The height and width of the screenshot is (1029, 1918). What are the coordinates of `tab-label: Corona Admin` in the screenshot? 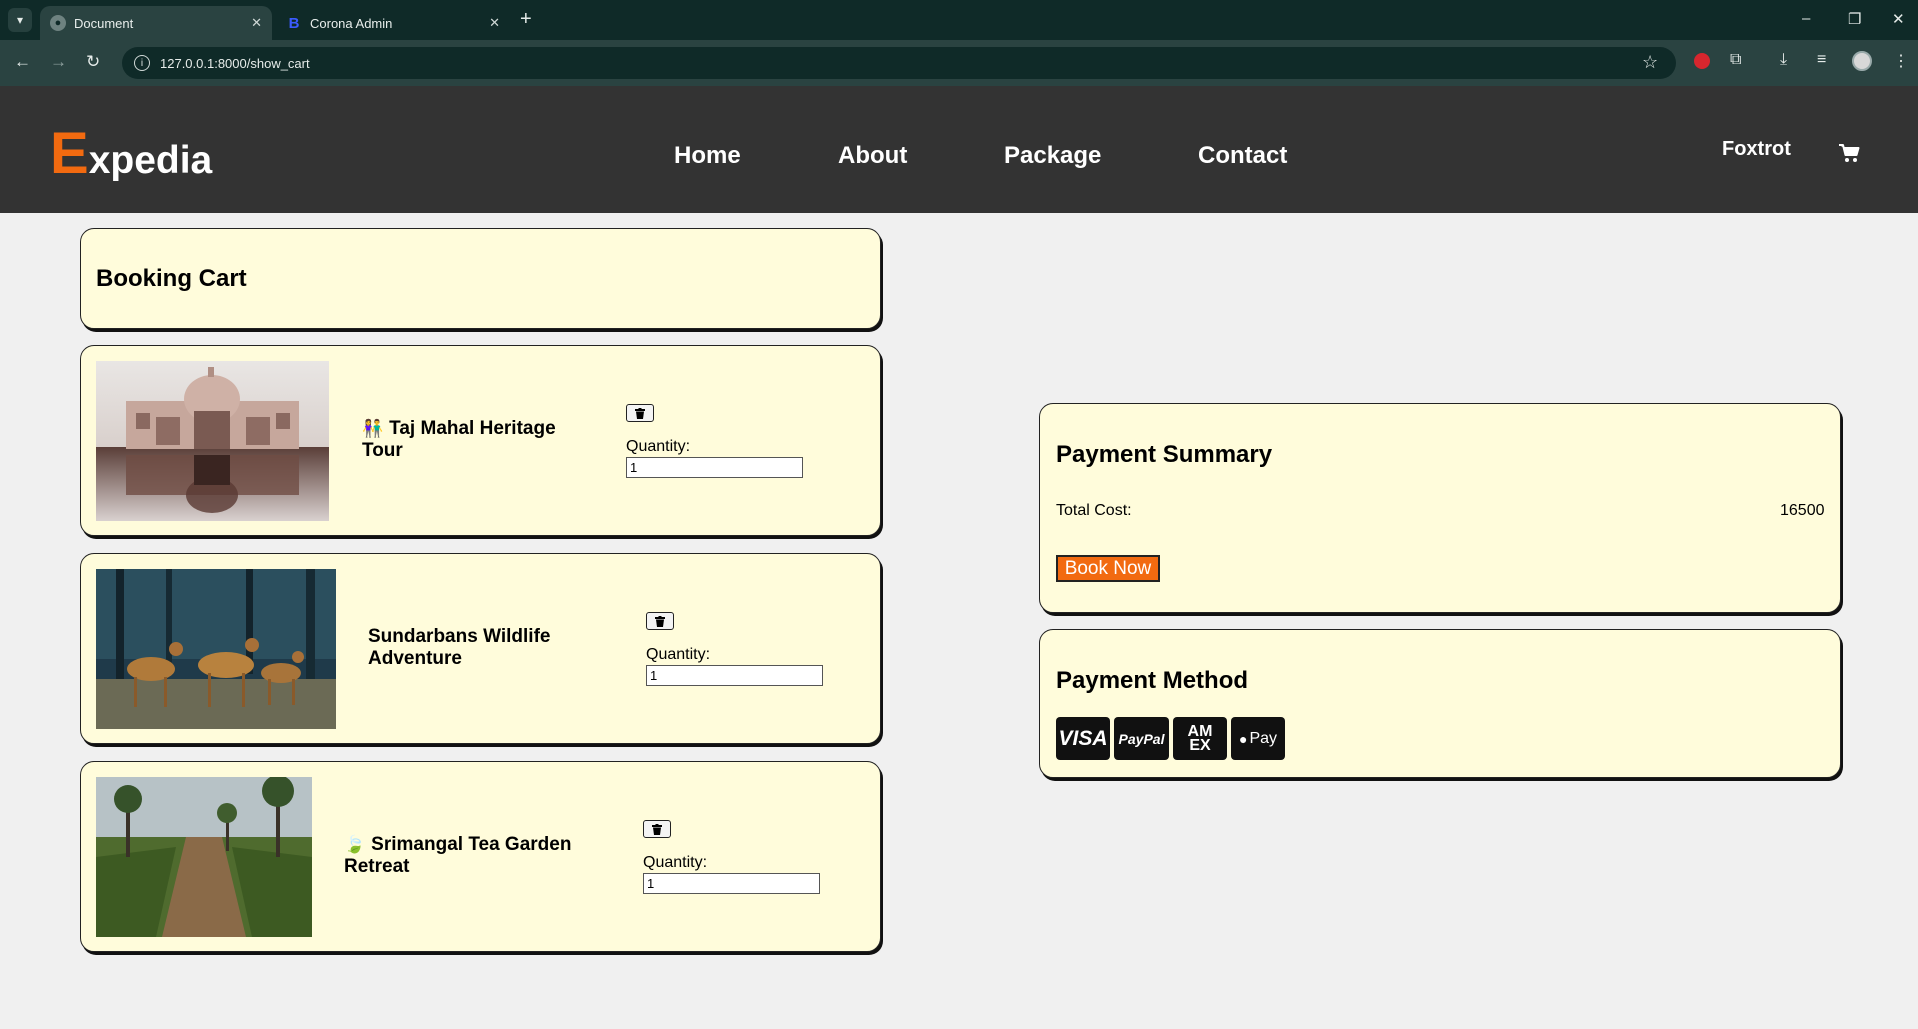 It's located at (351, 23).